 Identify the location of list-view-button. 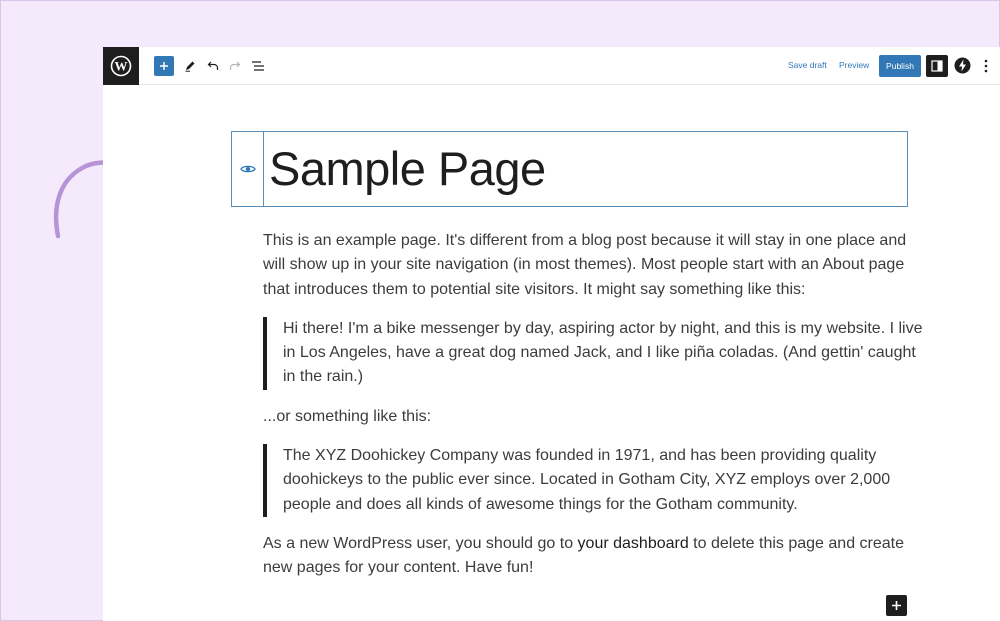
(258, 66).